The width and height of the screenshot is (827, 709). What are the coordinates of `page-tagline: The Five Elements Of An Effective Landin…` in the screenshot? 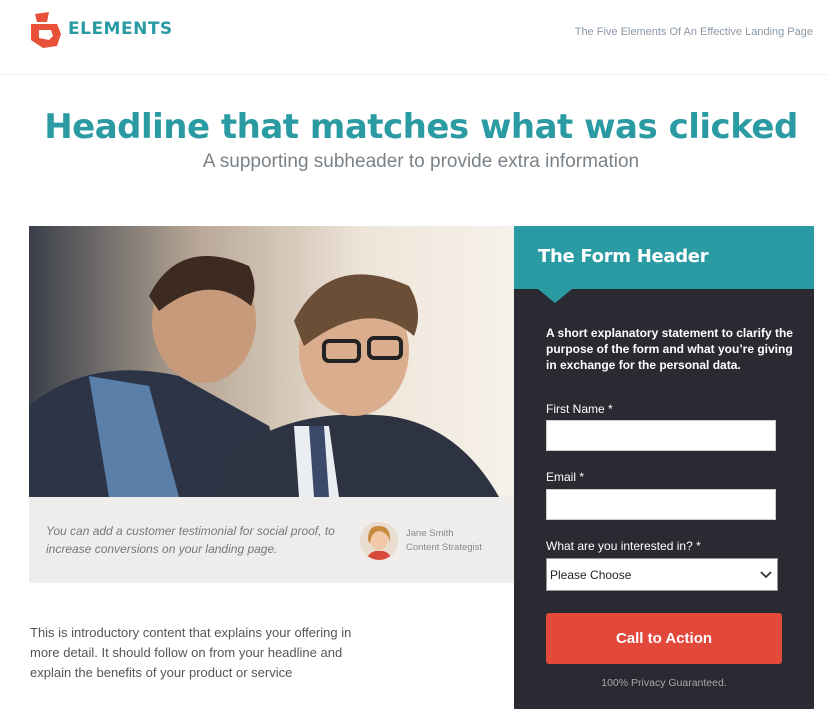 It's located at (693, 32).